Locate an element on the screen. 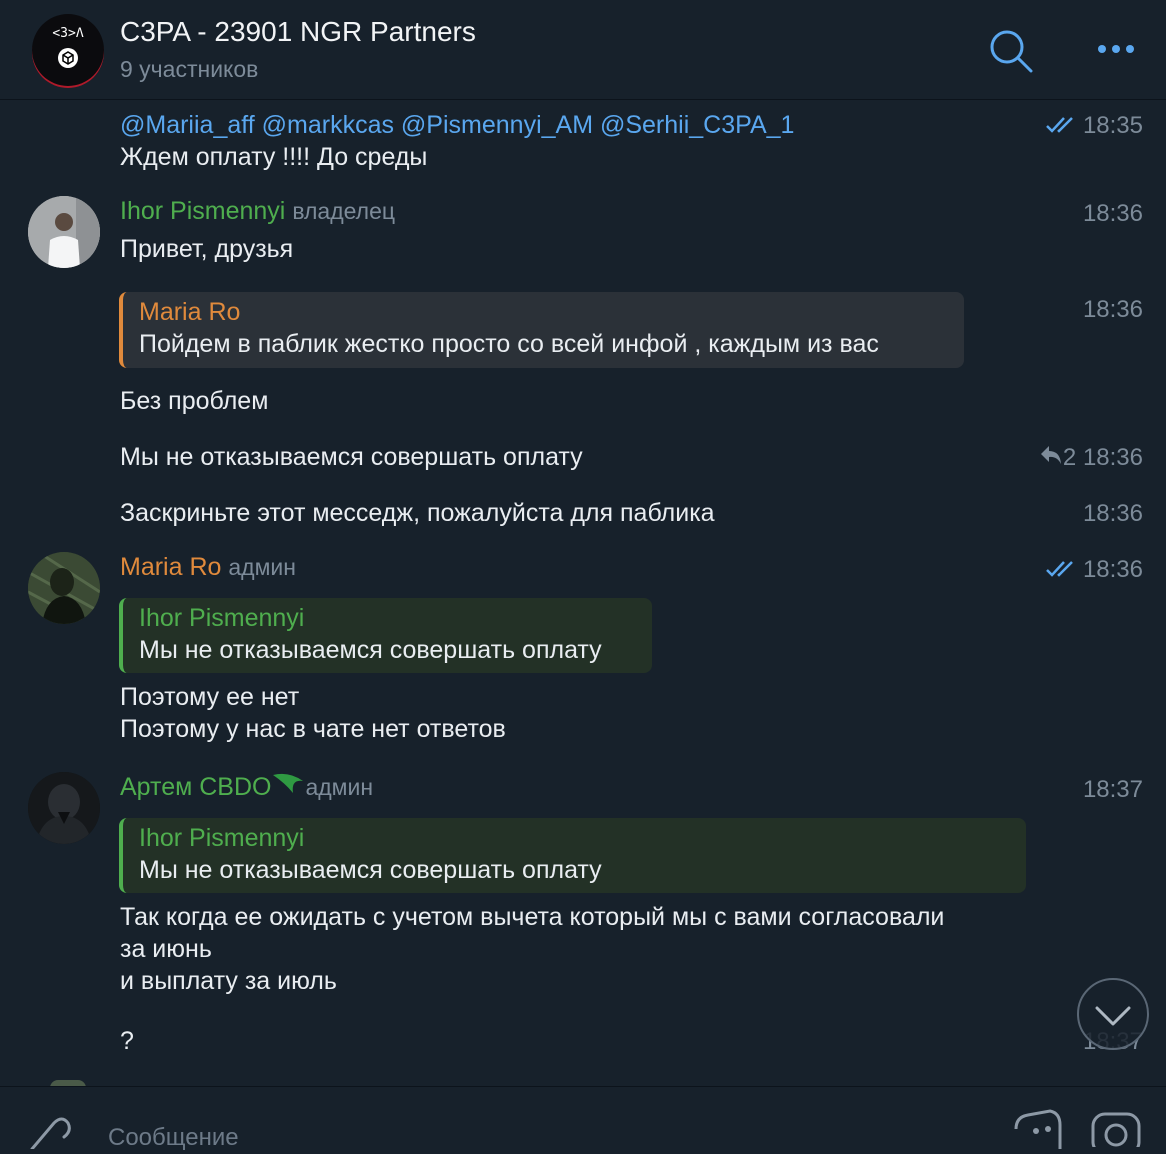  chat-title: C3PA - 23901 NGR Partners is located at coordinates (298, 32).